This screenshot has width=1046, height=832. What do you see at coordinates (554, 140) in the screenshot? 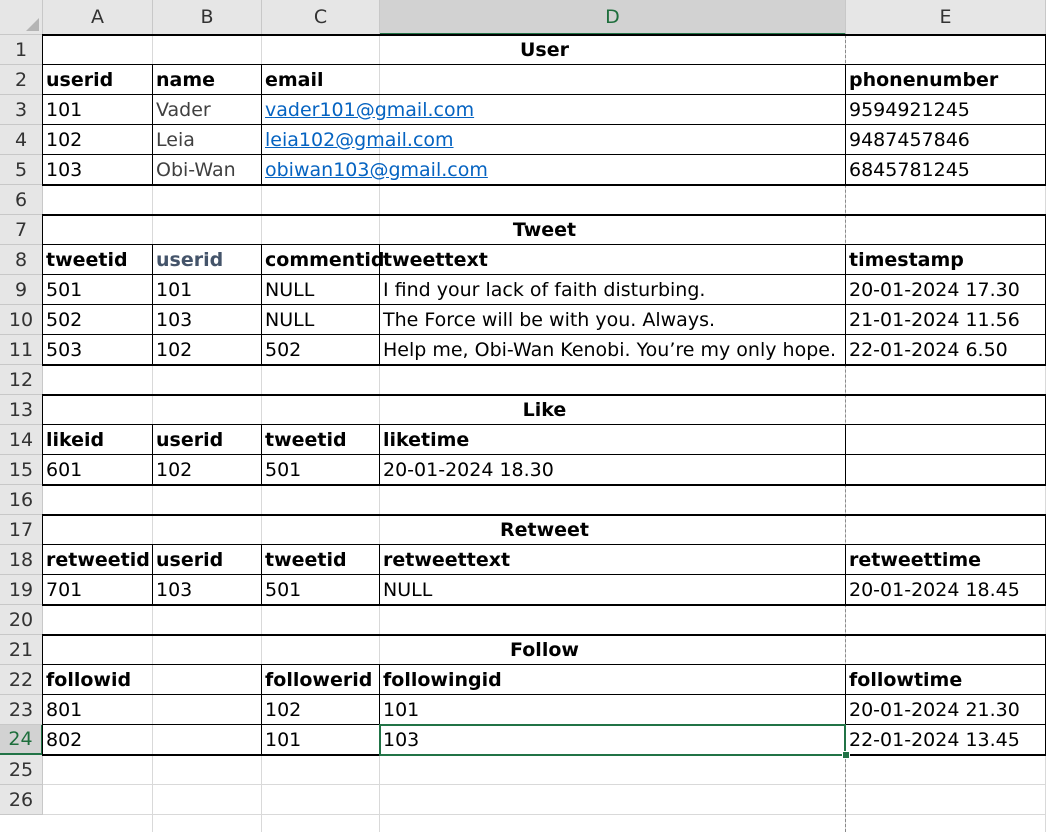
I see `user-email-link: leia102@gmail.com` at bounding box center [554, 140].